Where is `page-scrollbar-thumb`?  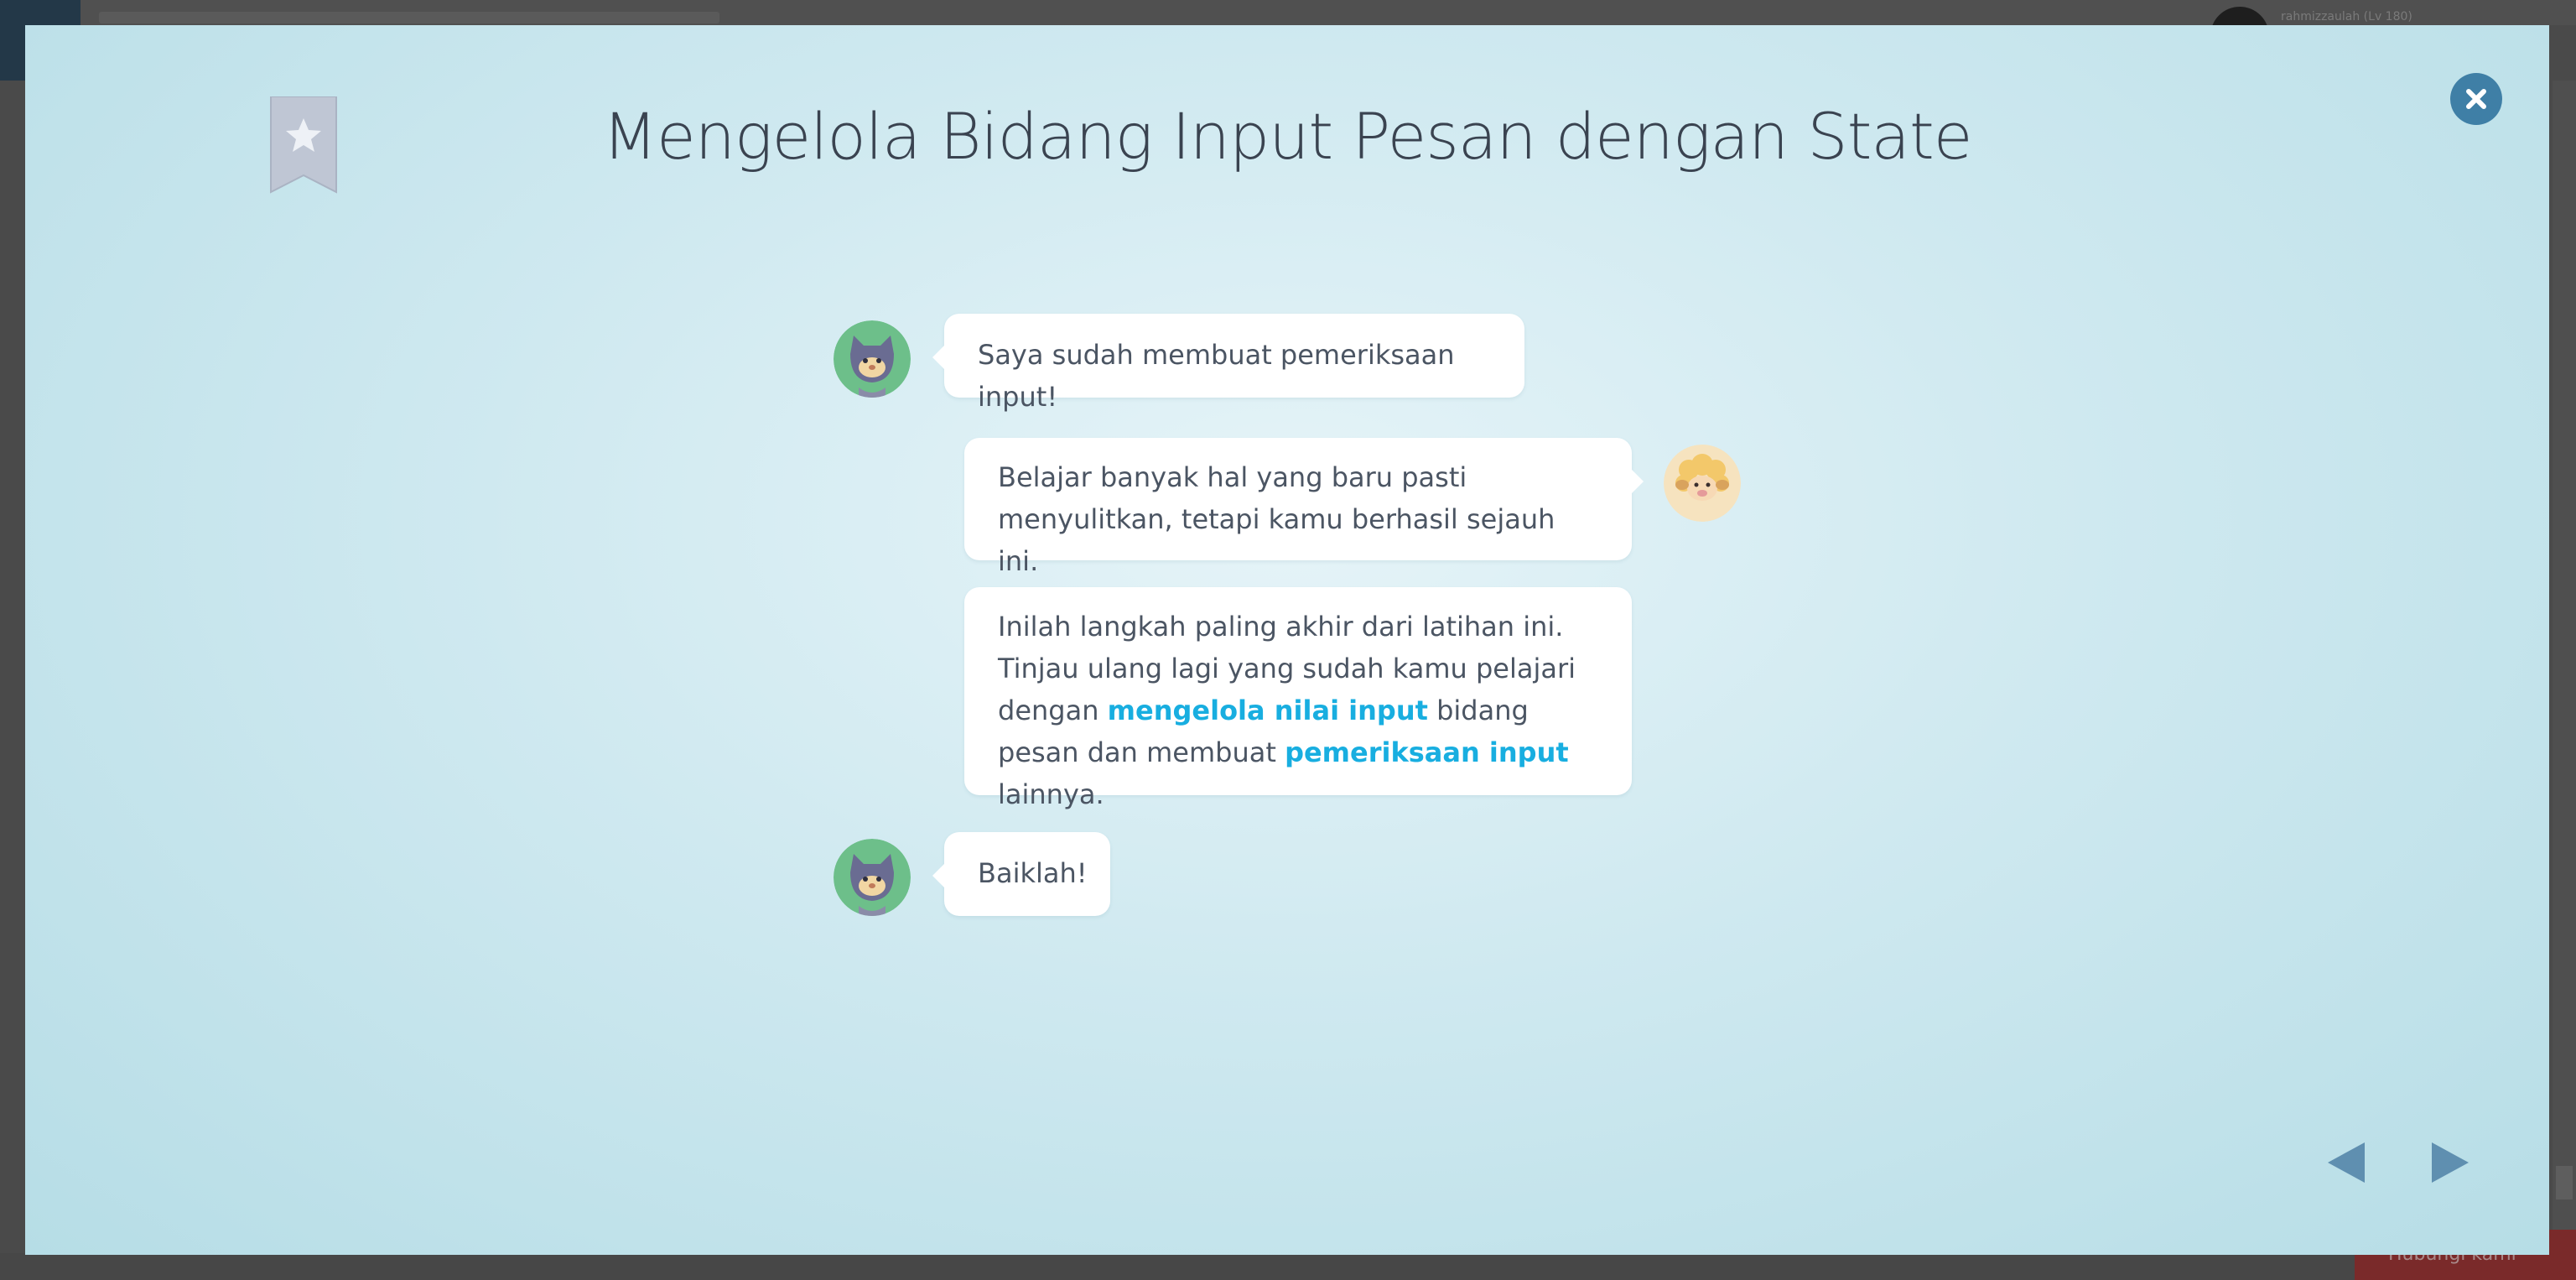
page-scrollbar-thumb is located at coordinates (2564, 1182).